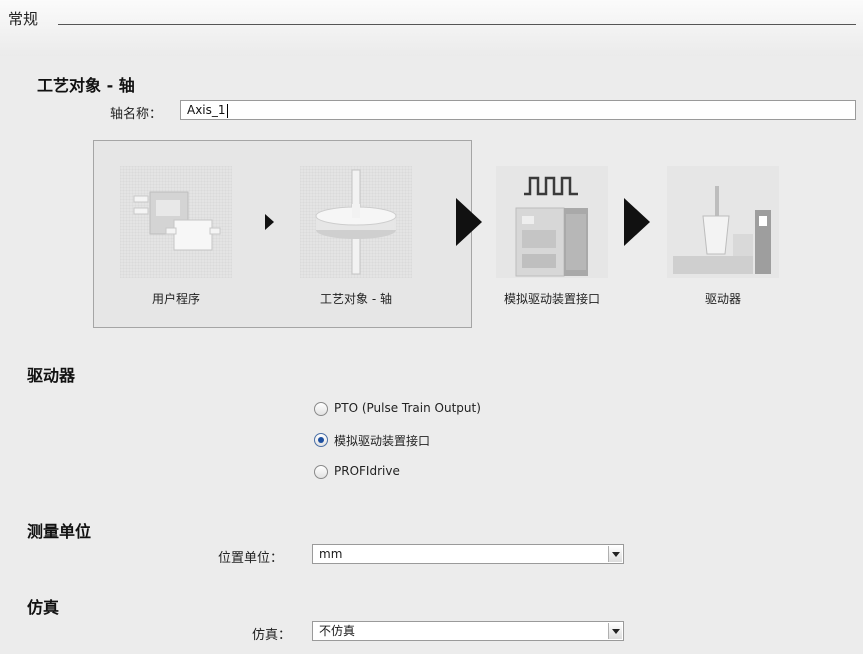  I want to click on drive-section-title: 驱动器, so click(51, 375).